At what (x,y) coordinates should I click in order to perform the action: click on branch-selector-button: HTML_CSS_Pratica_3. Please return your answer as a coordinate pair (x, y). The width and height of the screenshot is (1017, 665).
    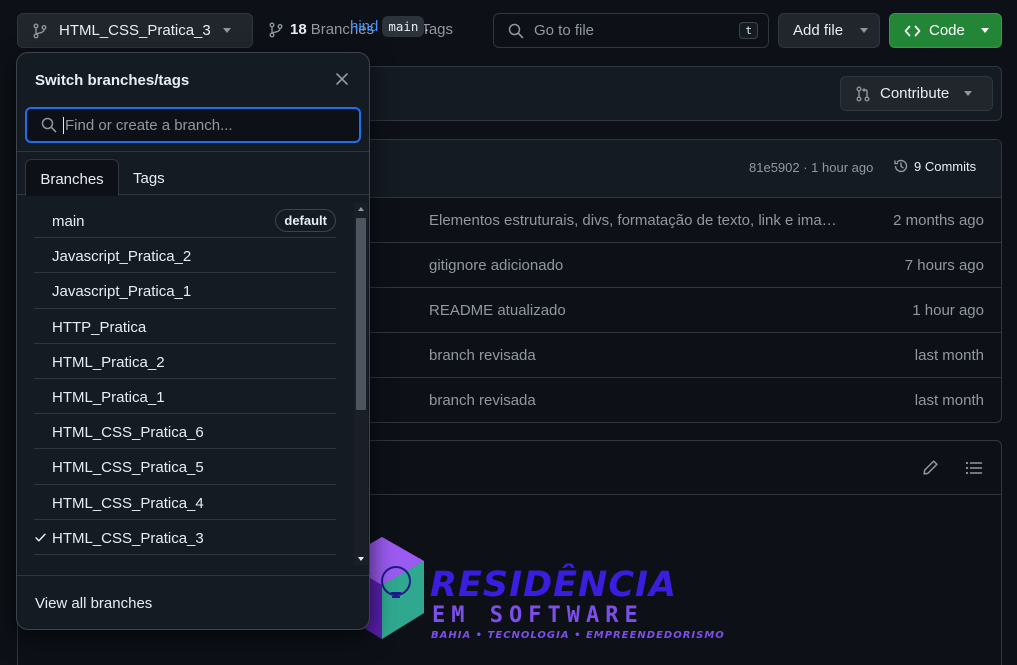
    Looking at the image, I should click on (135, 30).